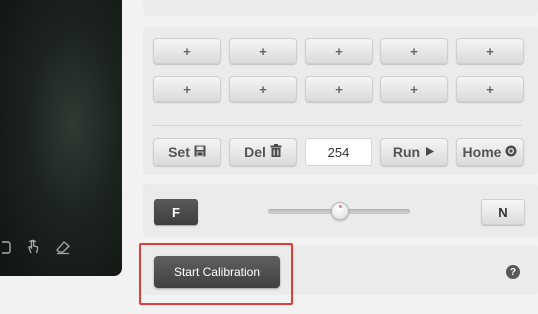 This screenshot has height=314, width=538. Describe the element at coordinates (511, 152) in the screenshot. I see `target-circle-icon` at that location.